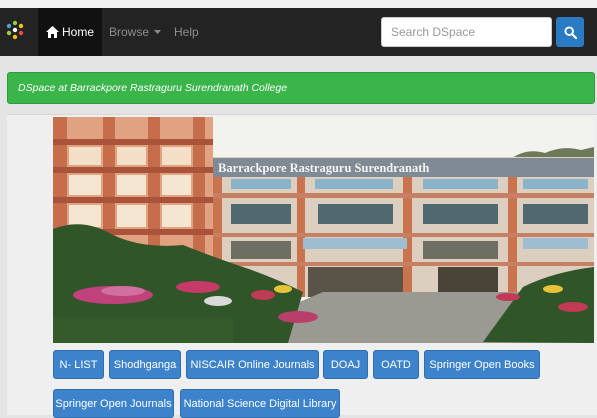 The height and width of the screenshot is (418, 597). What do you see at coordinates (323, 168) in the screenshot?
I see `building-sign-text: Barrackpore Rastraguru Surendranath` at bounding box center [323, 168].